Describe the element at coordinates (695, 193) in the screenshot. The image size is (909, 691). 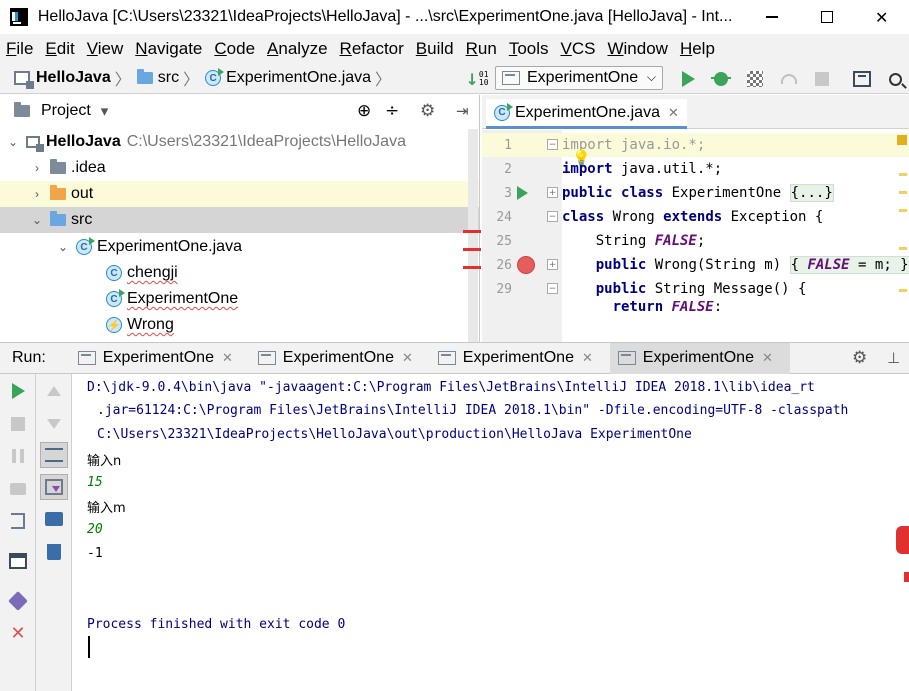
I see `code-line: 3 + public class ExperimentOne {...}` at that location.